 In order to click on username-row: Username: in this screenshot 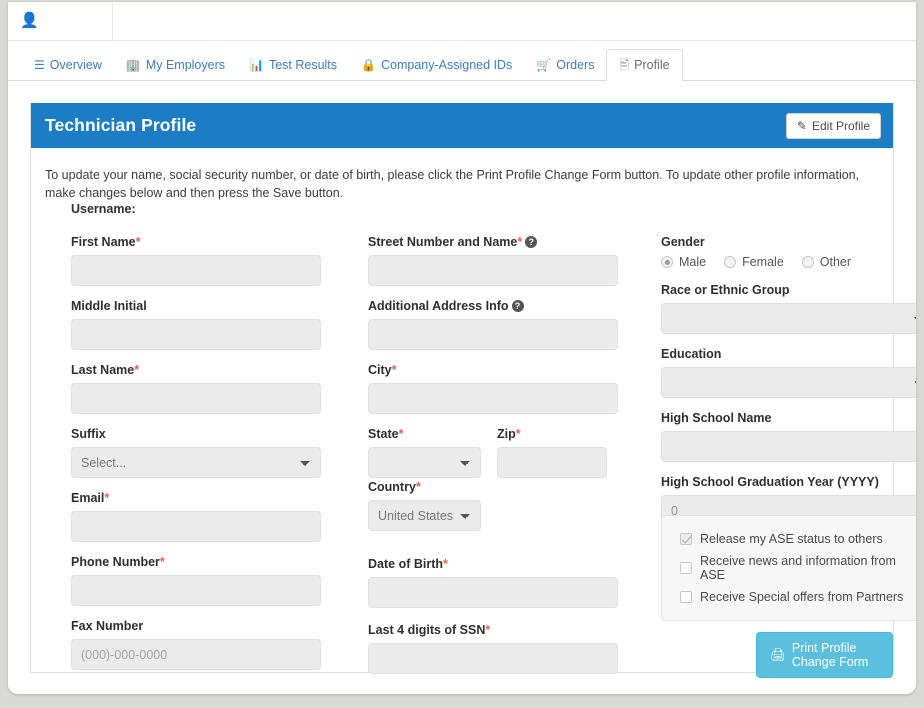, I will do `click(103, 209)`.